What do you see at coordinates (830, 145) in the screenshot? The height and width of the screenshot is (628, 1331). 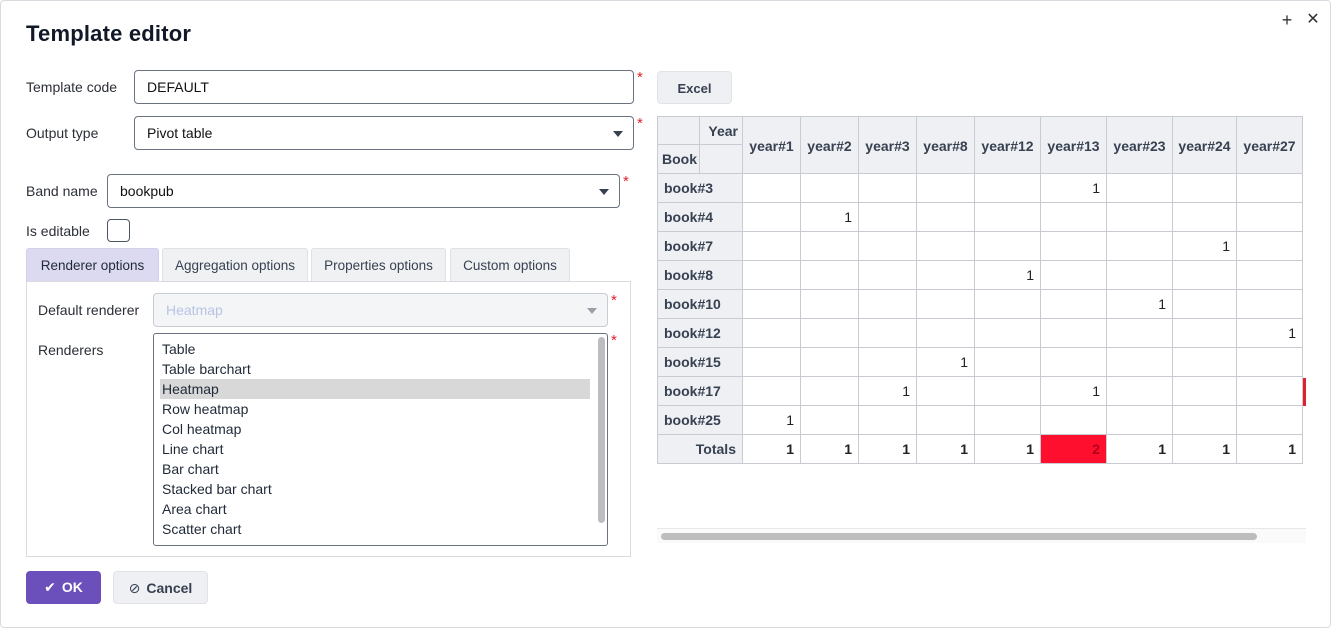 I see `pivot-col-header: year#2` at bounding box center [830, 145].